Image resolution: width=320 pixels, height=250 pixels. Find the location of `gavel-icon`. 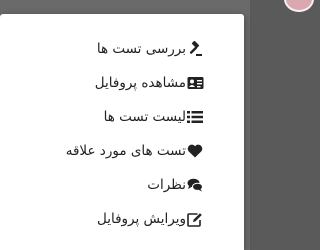

gavel-icon is located at coordinates (195, 49).